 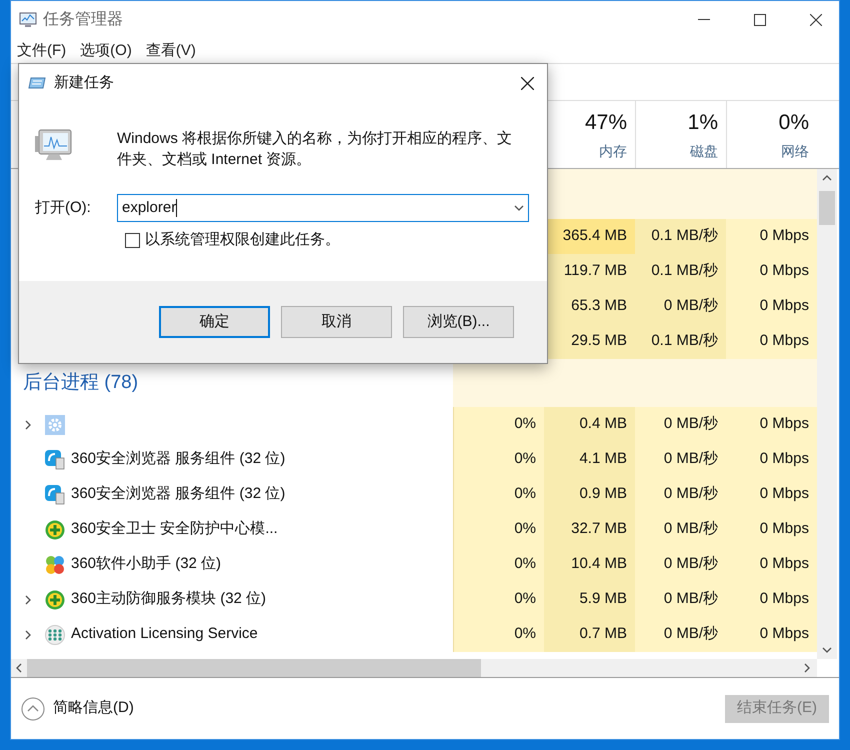 What do you see at coordinates (171, 51) in the screenshot?
I see `menu-item: 查看(V)` at bounding box center [171, 51].